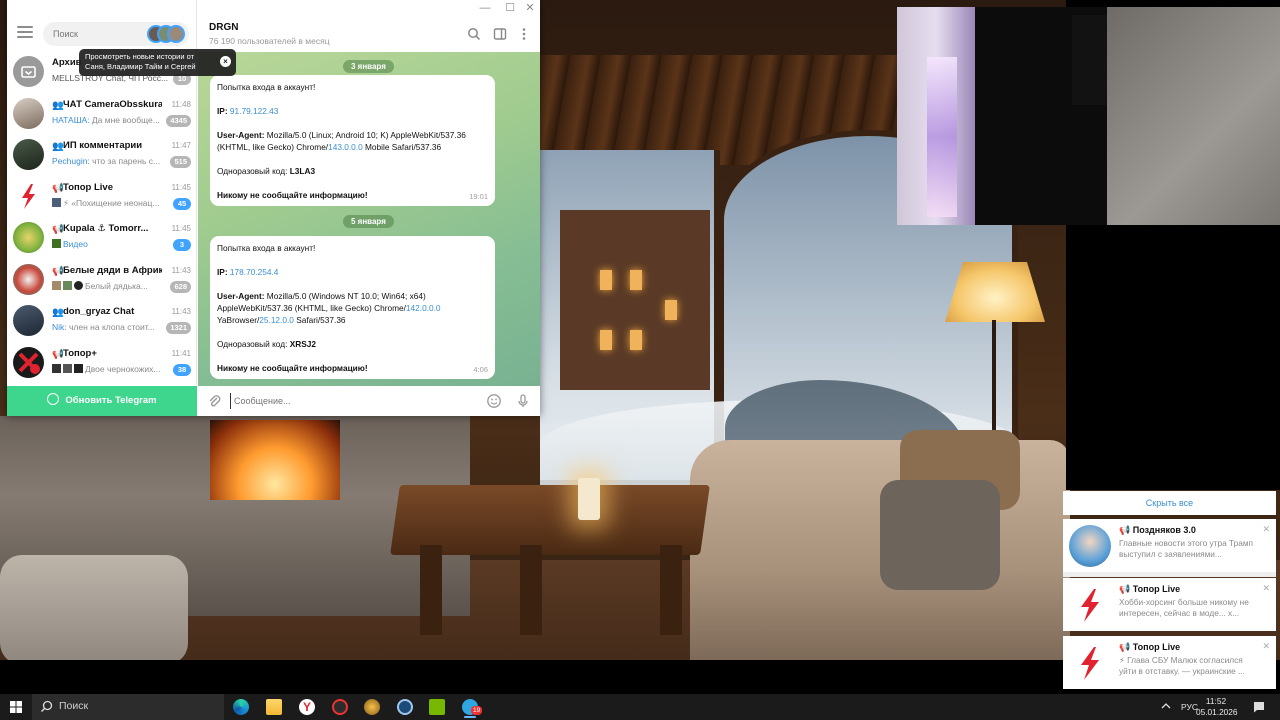 Image resolution: width=1280 pixels, height=720 pixels. What do you see at coordinates (494, 401) in the screenshot?
I see `emoji-icon` at bounding box center [494, 401].